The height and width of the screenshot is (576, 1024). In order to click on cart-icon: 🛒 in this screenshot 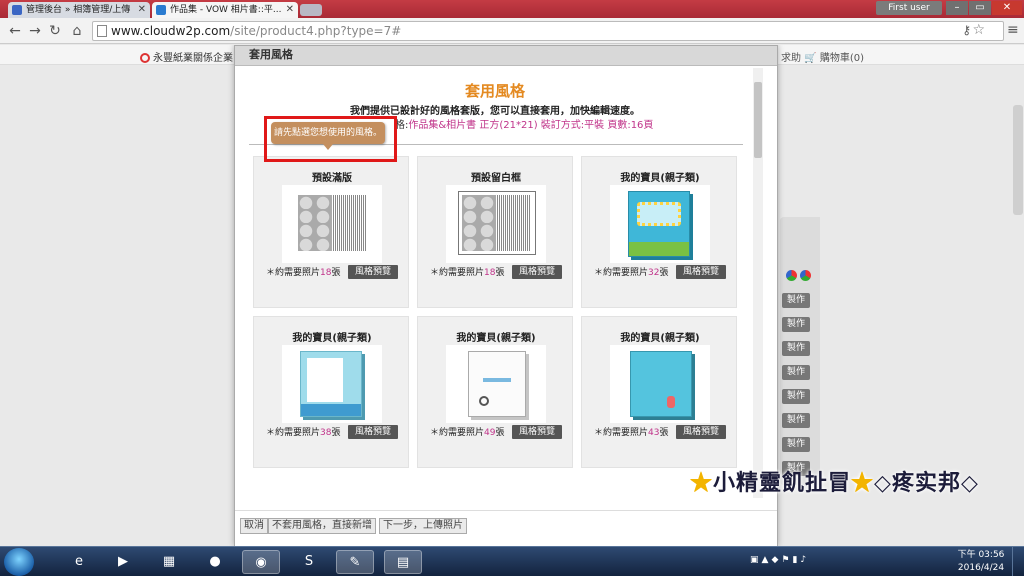, I will do `click(810, 58)`.